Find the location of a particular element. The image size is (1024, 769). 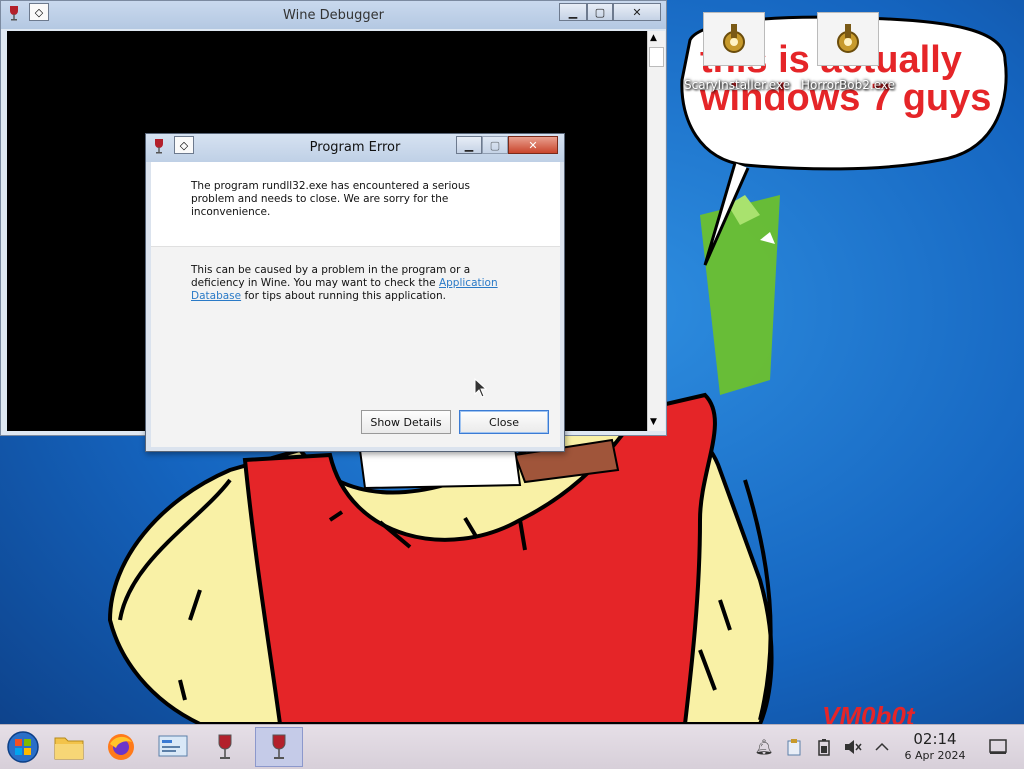

firefox-icon is located at coordinates (121, 747).